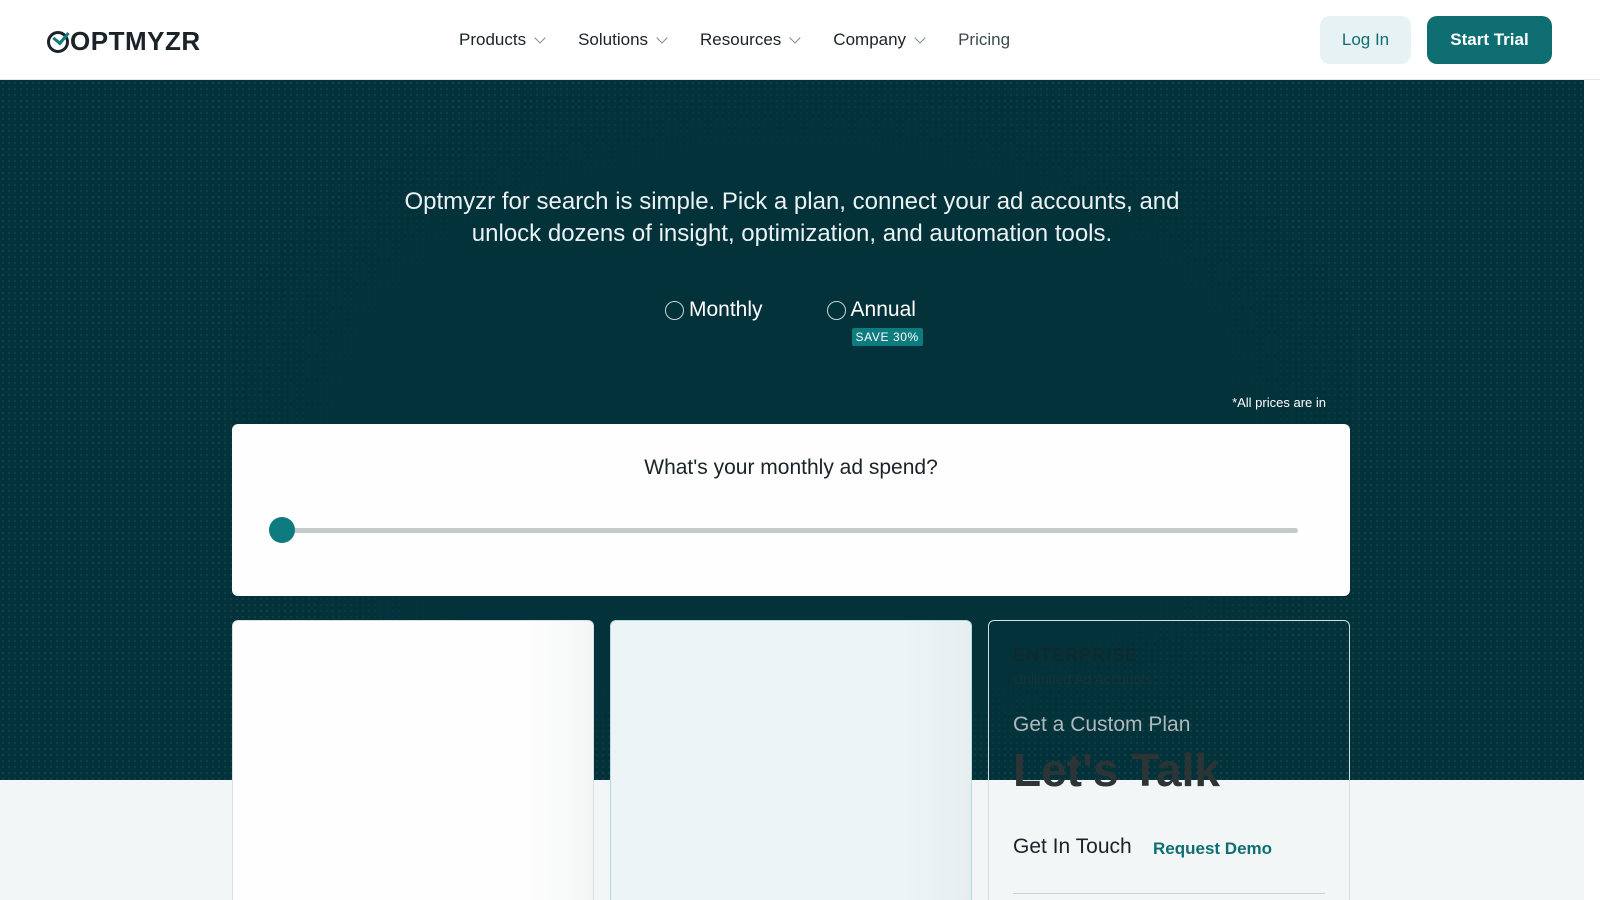  I want to click on logo-text: OPTMYZR, so click(135, 41).